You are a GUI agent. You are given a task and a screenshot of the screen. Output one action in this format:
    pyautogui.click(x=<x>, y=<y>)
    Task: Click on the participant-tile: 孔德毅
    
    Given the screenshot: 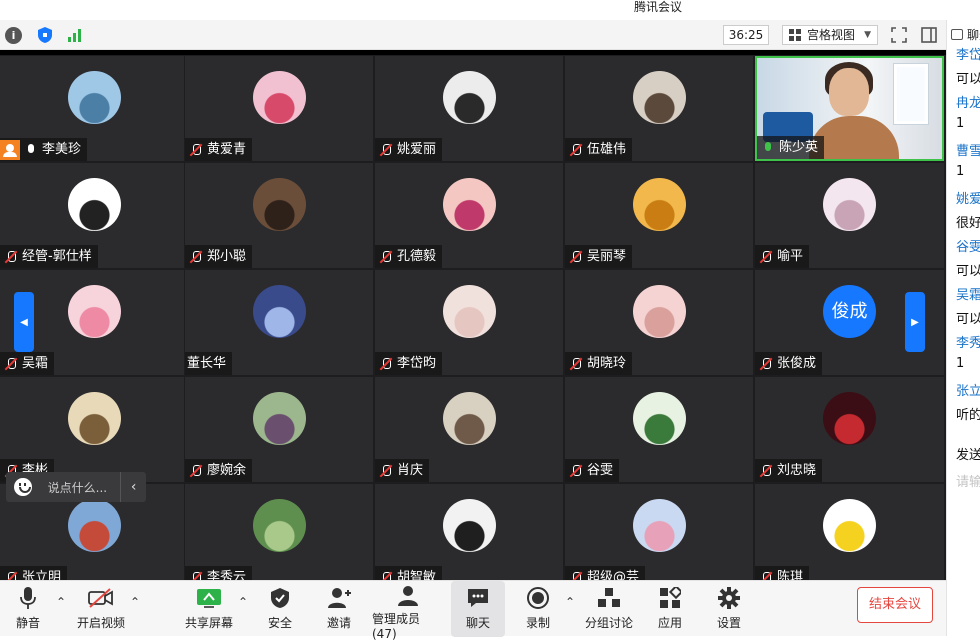 What is the action you would take?
    pyautogui.click(x=469, y=215)
    